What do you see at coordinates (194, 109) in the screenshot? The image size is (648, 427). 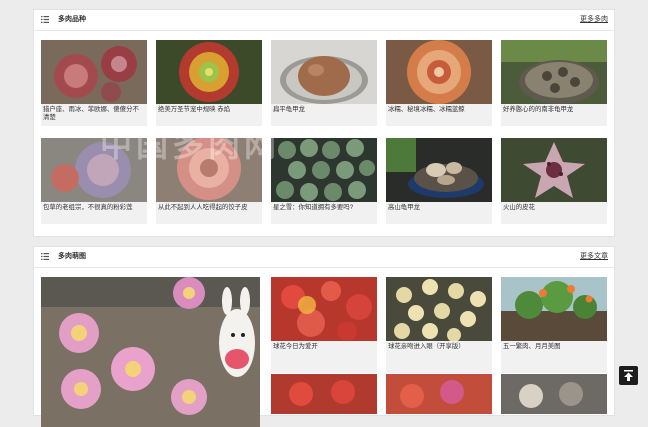 I see `card-caption: 绝美万圣节宠中规映 赤焰` at bounding box center [194, 109].